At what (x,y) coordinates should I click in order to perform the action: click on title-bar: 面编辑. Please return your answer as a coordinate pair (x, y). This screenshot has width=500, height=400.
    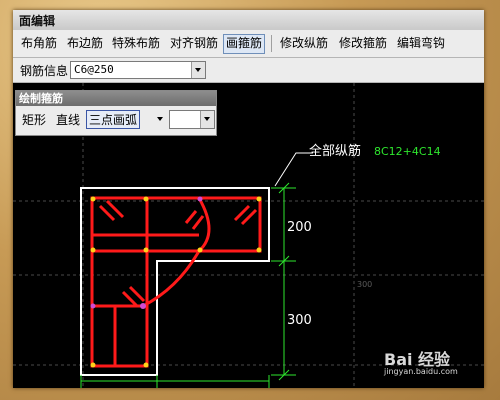
    Looking at the image, I should click on (248, 20).